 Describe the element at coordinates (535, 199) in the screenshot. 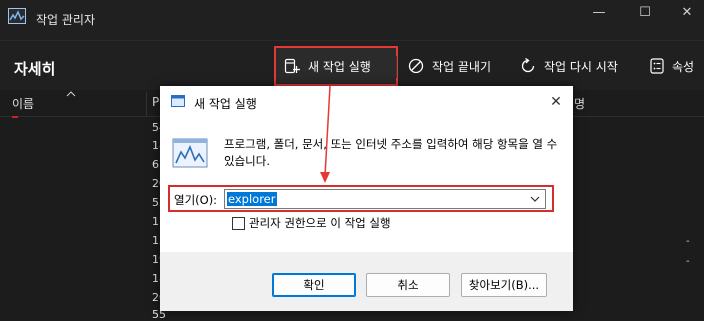

I see `chevron-down-icon` at that location.